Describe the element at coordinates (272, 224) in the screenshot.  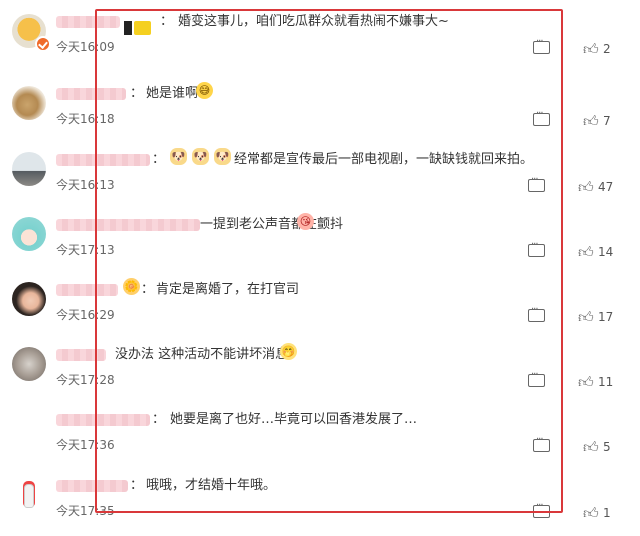
I see `comment-text: 一提到老公声音都在颤抖` at that location.